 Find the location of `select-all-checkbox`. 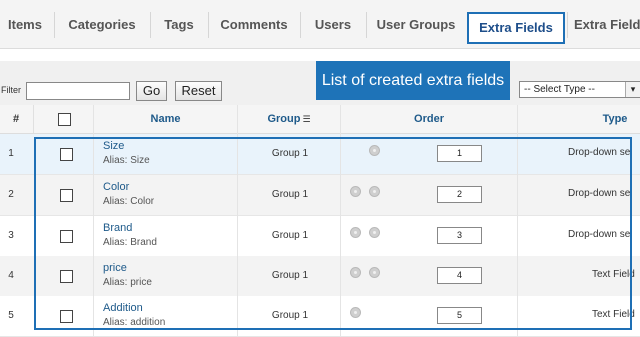

select-all-checkbox is located at coordinates (64, 119).